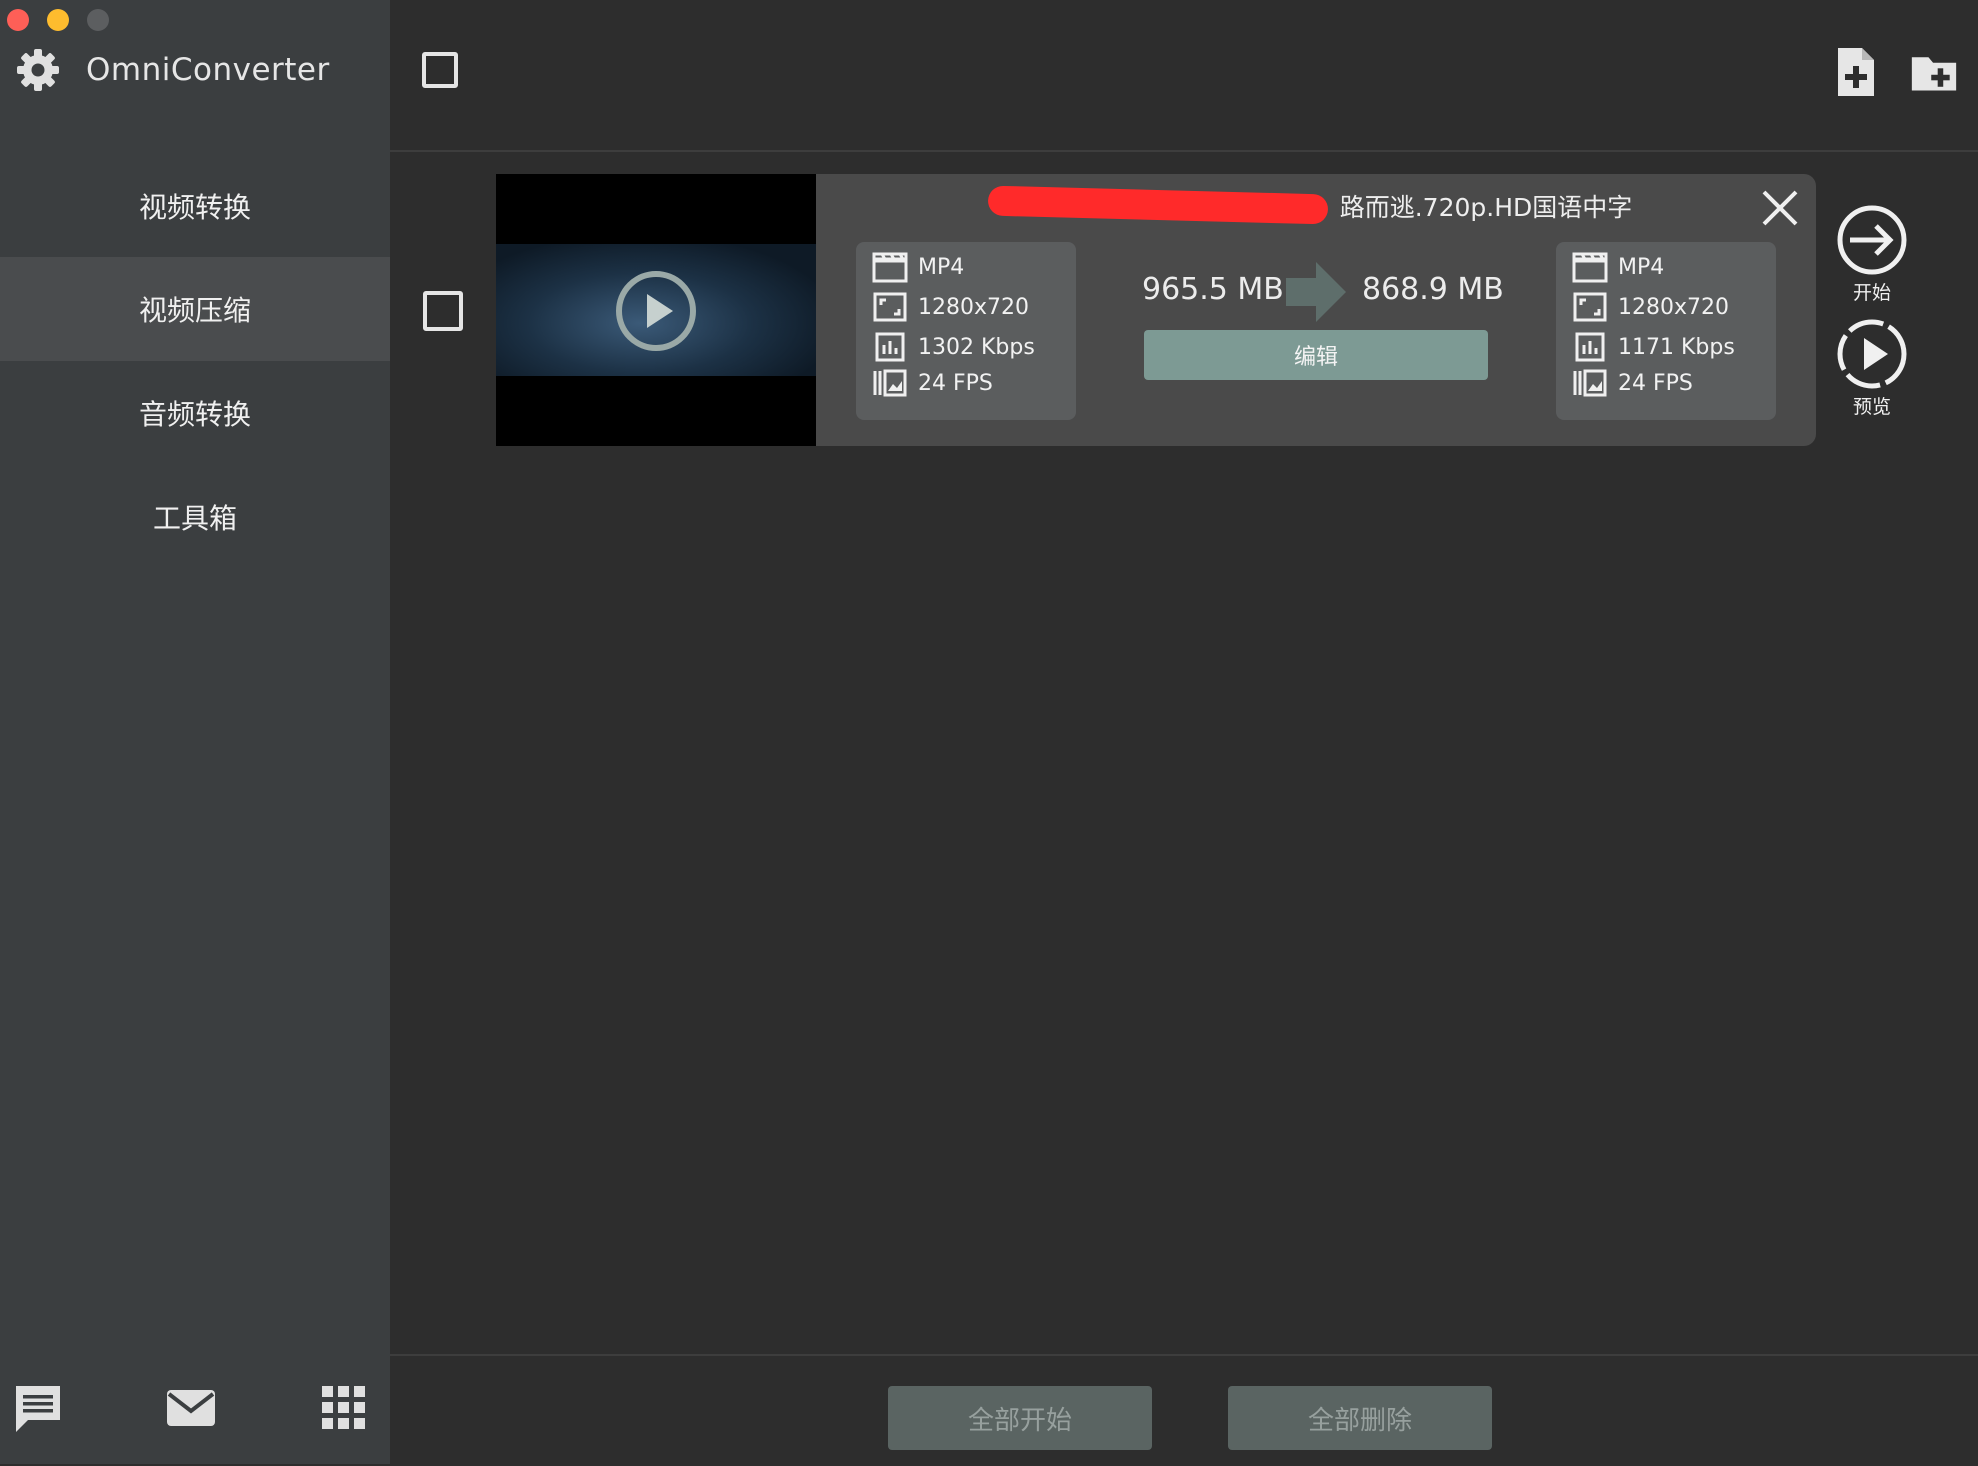 This screenshot has height=1466, width=1978. What do you see at coordinates (1433, 289) in the screenshot?
I see `output-size: 868.9 MB` at bounding box center [1433, 289].